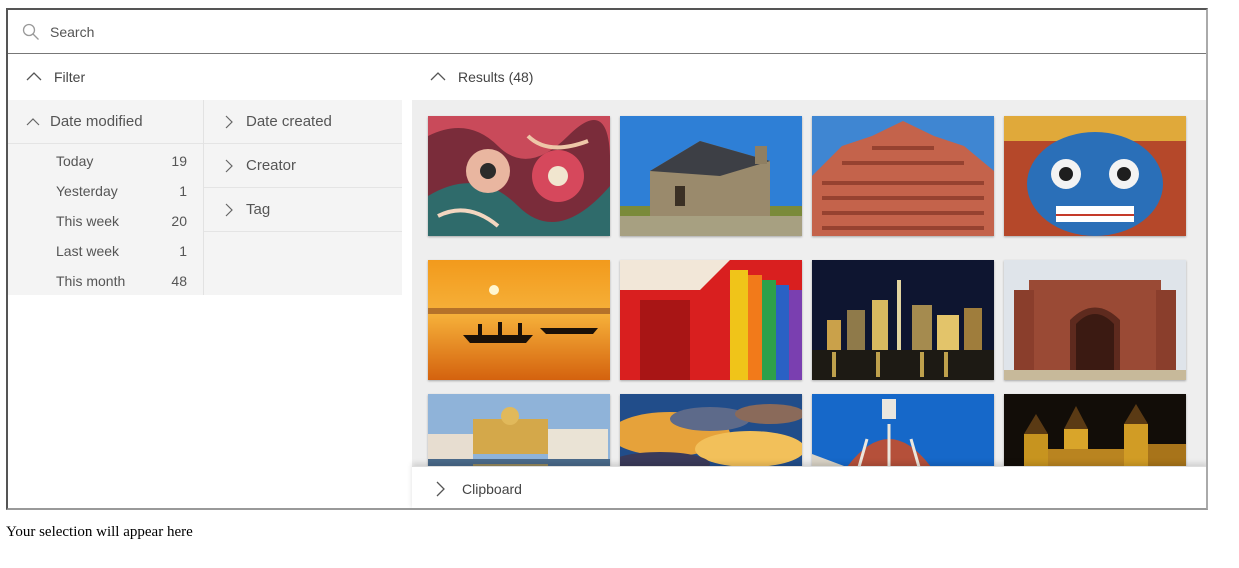 Image resolution: width=1239 pixels, height=568 pixels. I want to click on facet-option-last-week: Last week 1, so click(105, 251).